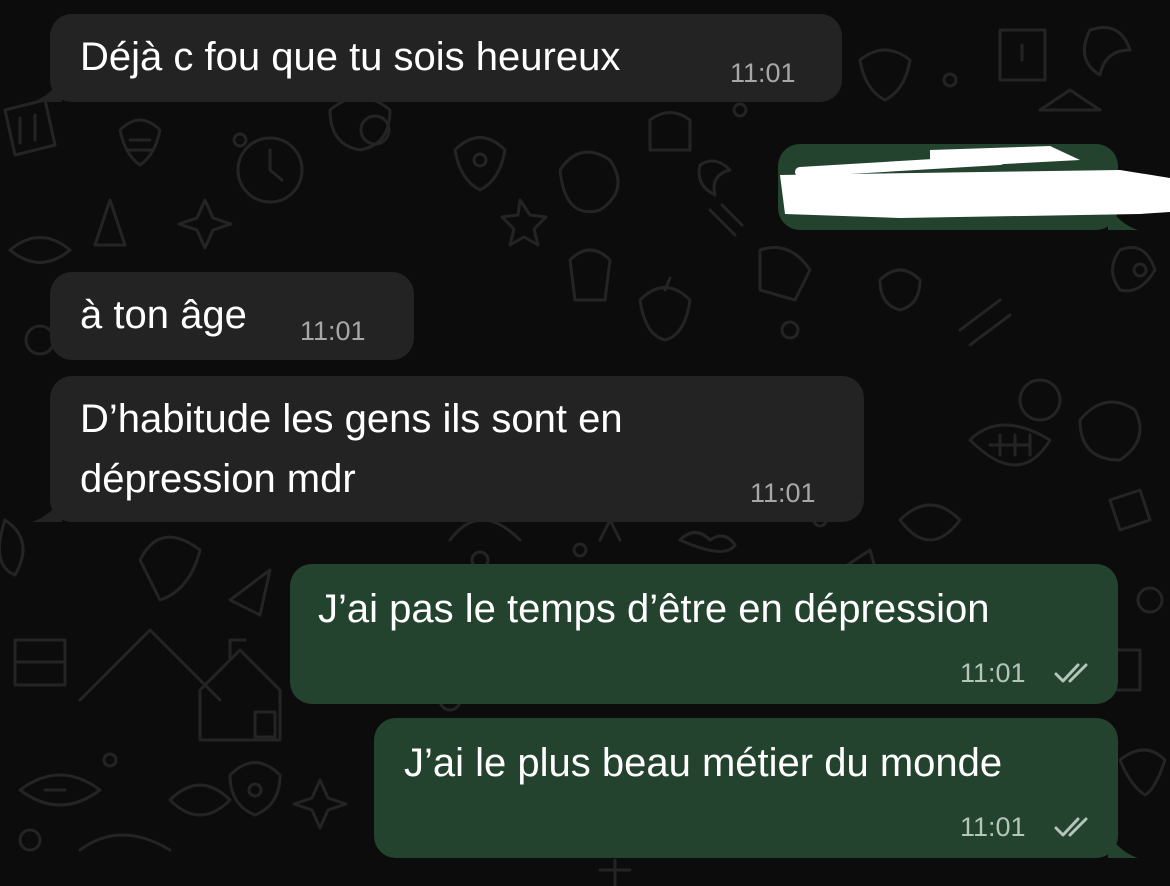  I want to click on message-bubble-incoming: à ton âge 11:01, so click(232, 316).